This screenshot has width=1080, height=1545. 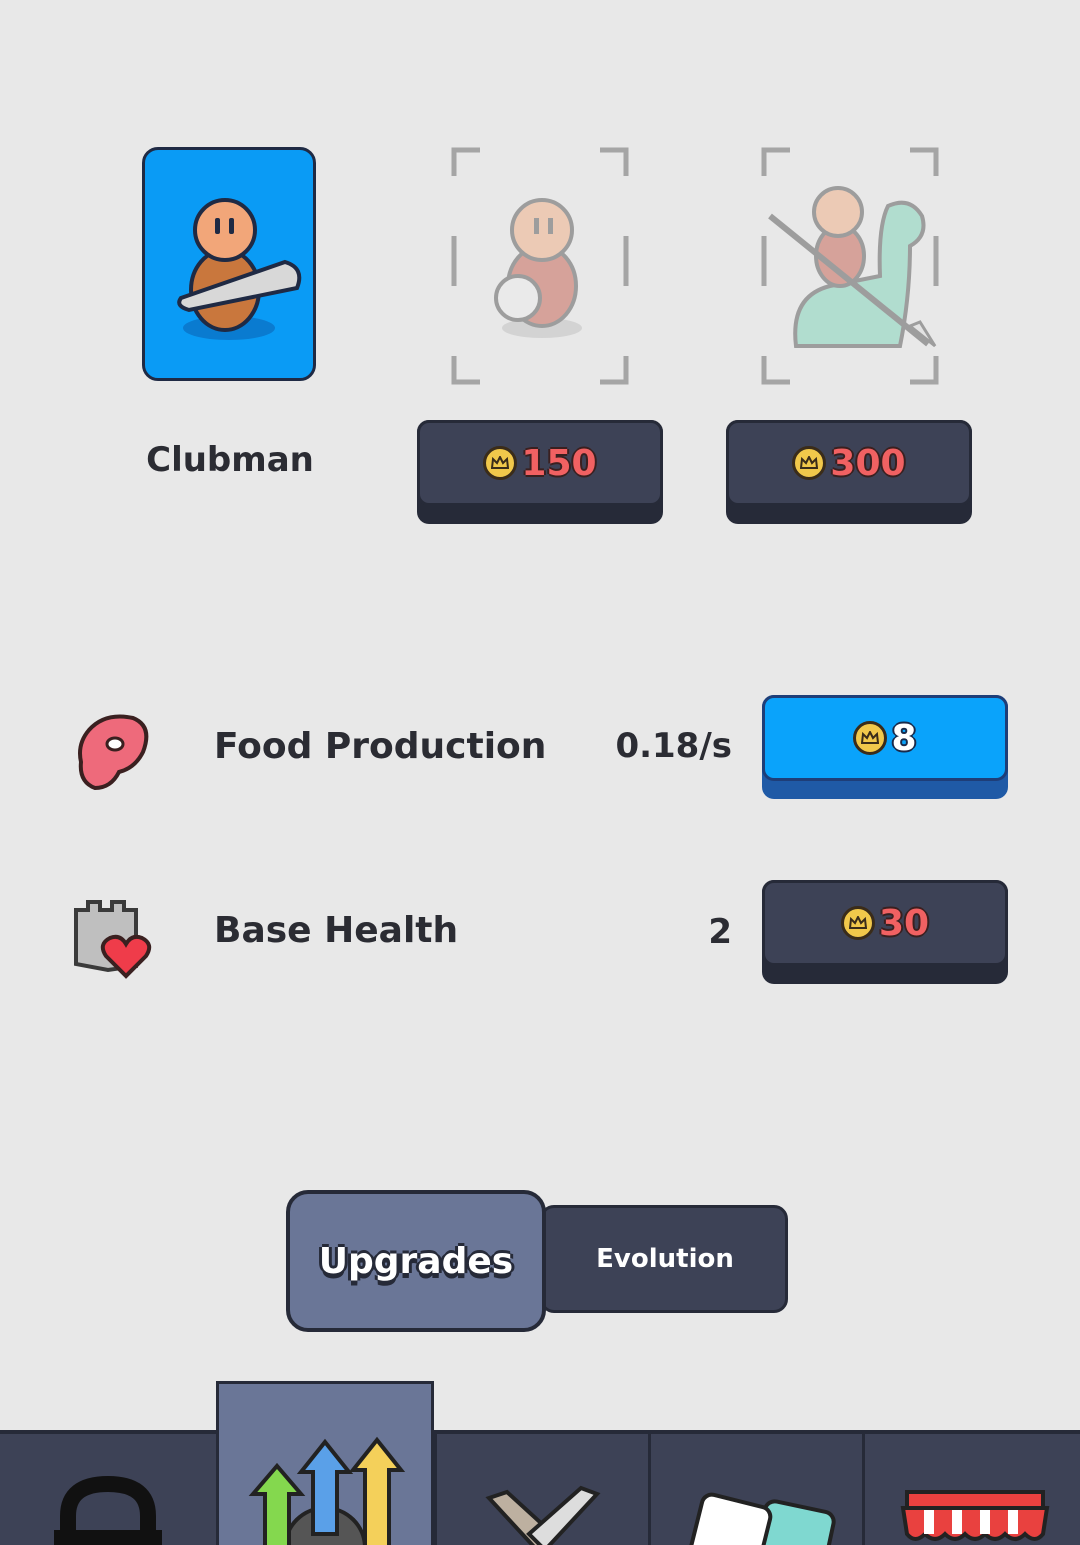 I want to click on upgrade-value-food: 0.18/s, so click(x=673, y=746).